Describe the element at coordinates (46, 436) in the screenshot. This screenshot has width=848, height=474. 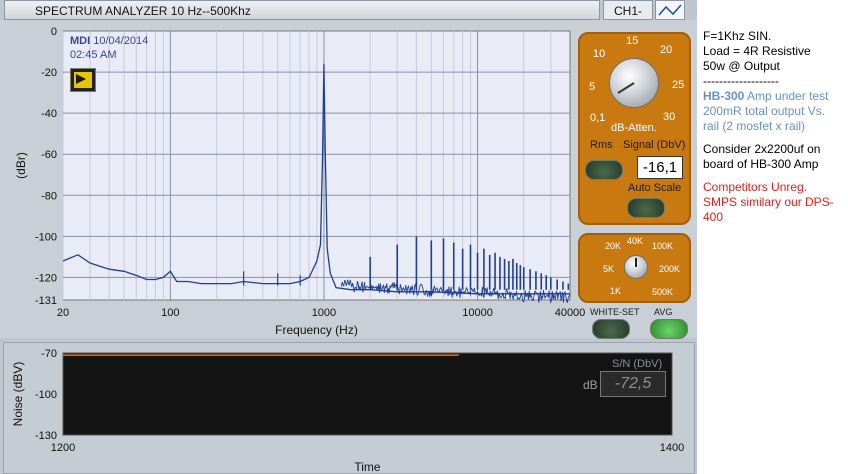
I see `noise-y-tick-label: -130` at that location.